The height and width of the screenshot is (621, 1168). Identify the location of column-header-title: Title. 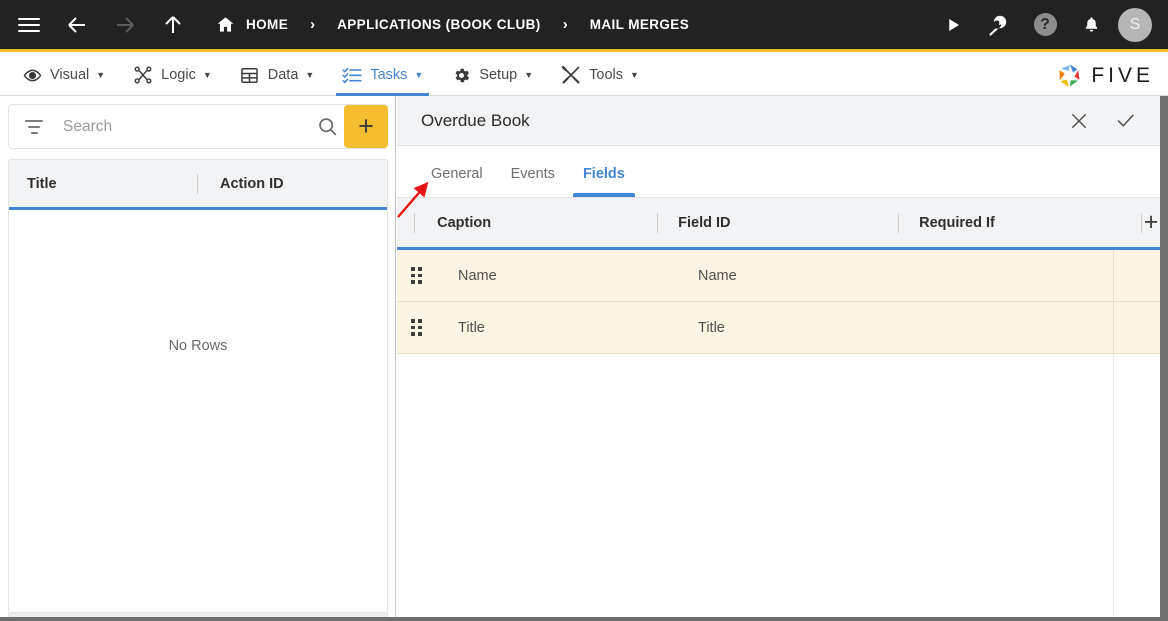
(103, 184).